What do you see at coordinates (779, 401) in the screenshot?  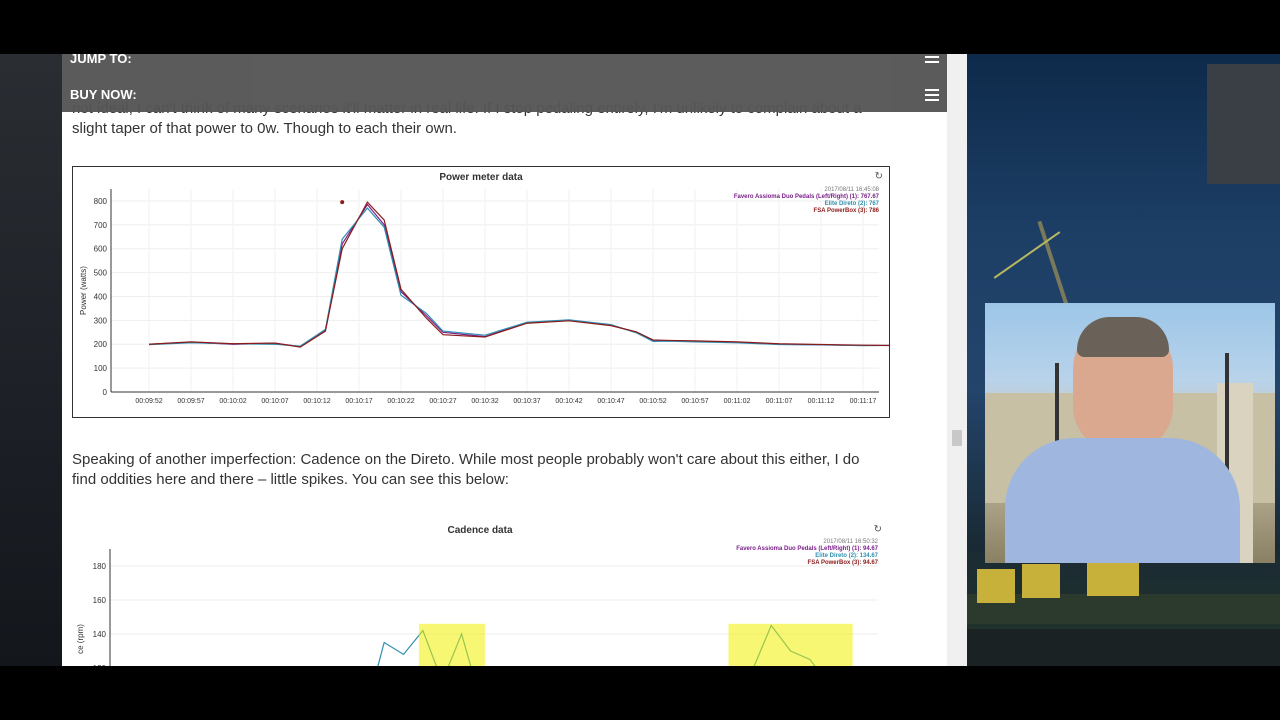 I see `x-tick-label: 00:11:07` at bounding box center [779, 401].